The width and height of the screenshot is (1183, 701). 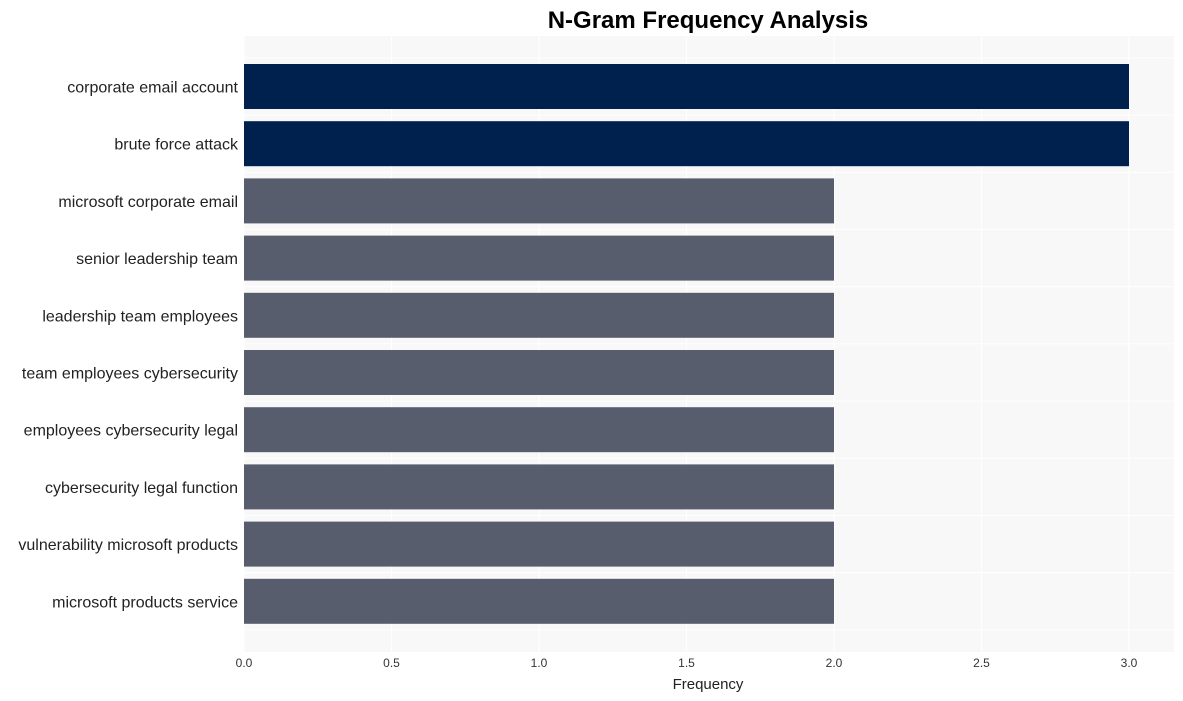 I want to click on y-tick-label: microsoft products service, so click(x=145, y=602).